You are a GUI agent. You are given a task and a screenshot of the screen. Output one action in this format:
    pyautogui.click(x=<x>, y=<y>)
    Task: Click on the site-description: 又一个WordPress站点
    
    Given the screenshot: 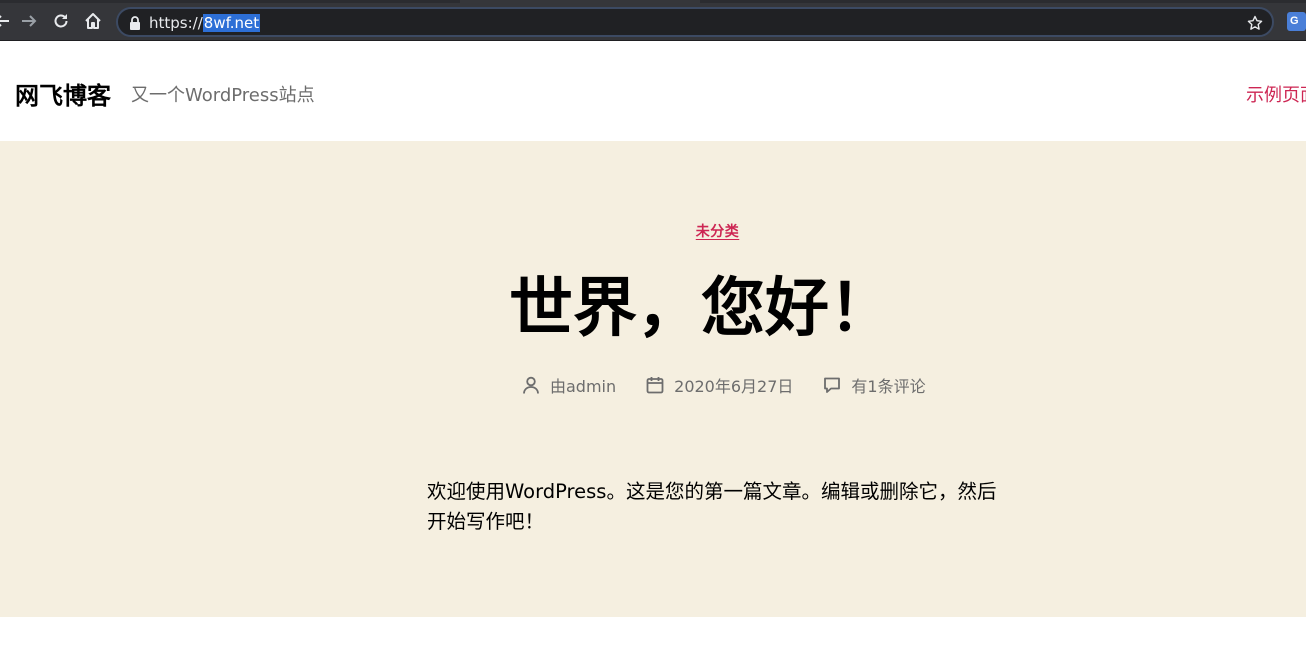 What is the action you would take?
    pyautogui.click(x=223, y=95)
    